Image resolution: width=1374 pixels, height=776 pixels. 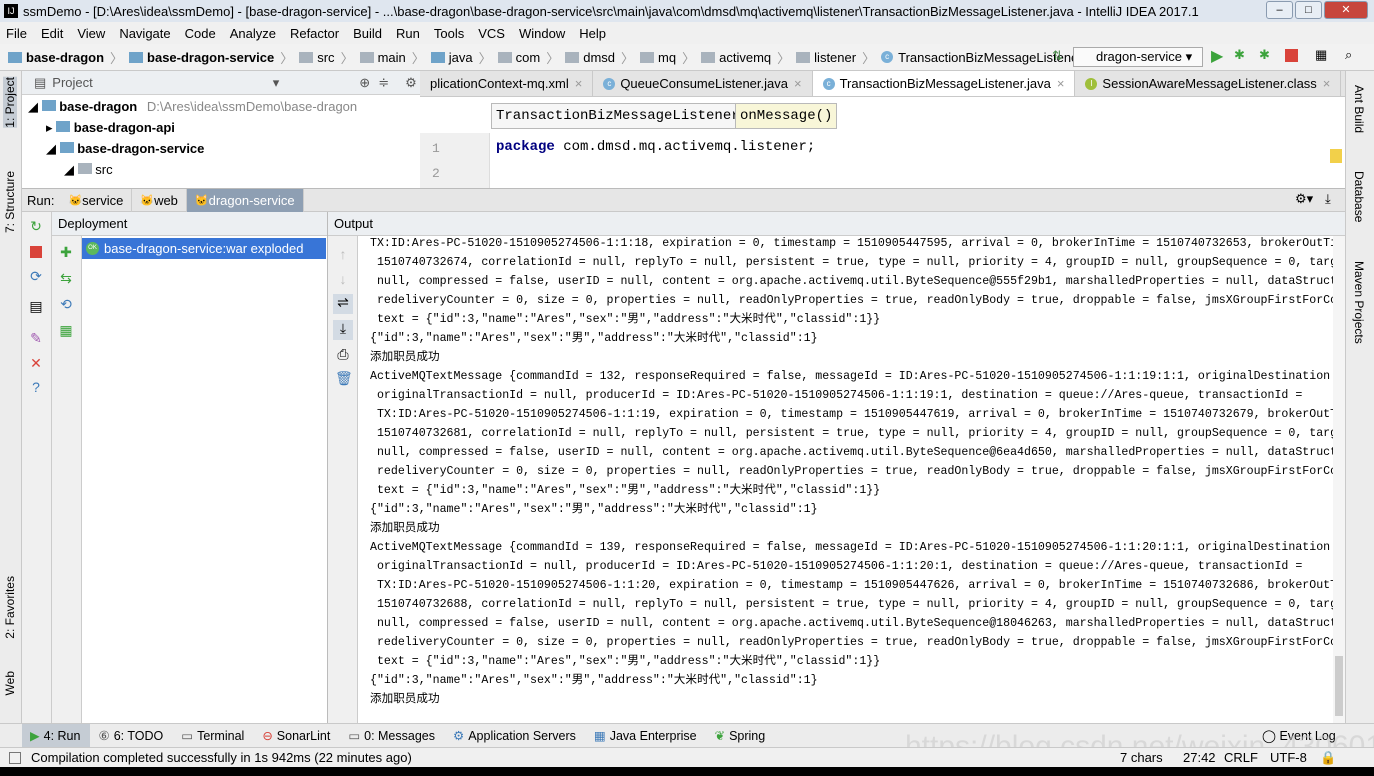 What do you see at coordinates (36, 363) in the screenshot?
I see `close-icon: ✕` at bounding box center [36, 363].